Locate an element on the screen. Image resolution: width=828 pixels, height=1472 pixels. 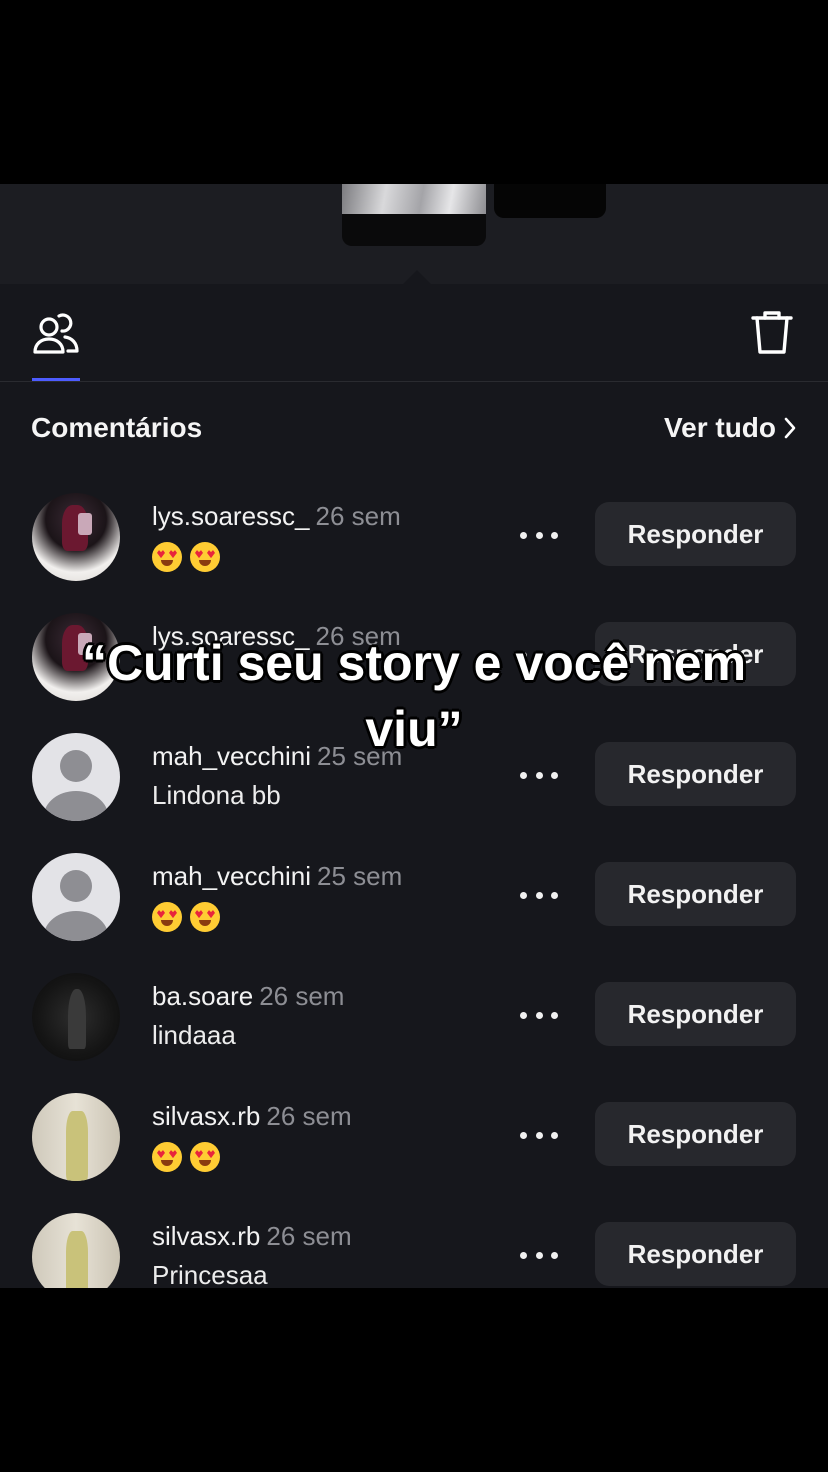
comments-heading: Comentários is located at coordinates (117, 427).